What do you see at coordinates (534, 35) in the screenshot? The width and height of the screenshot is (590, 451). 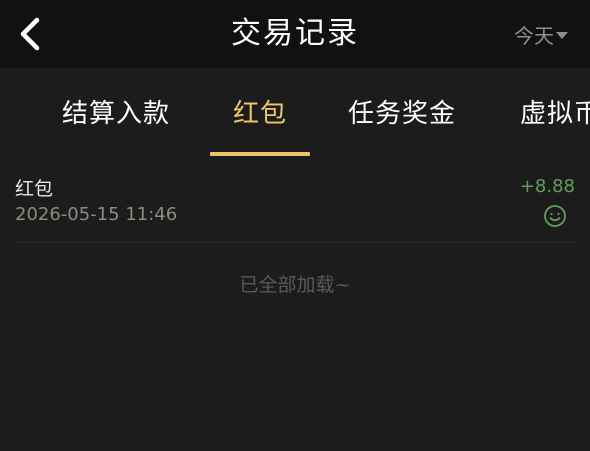 I see `date-filter-label: 今天` at bounding box center [534, 35].